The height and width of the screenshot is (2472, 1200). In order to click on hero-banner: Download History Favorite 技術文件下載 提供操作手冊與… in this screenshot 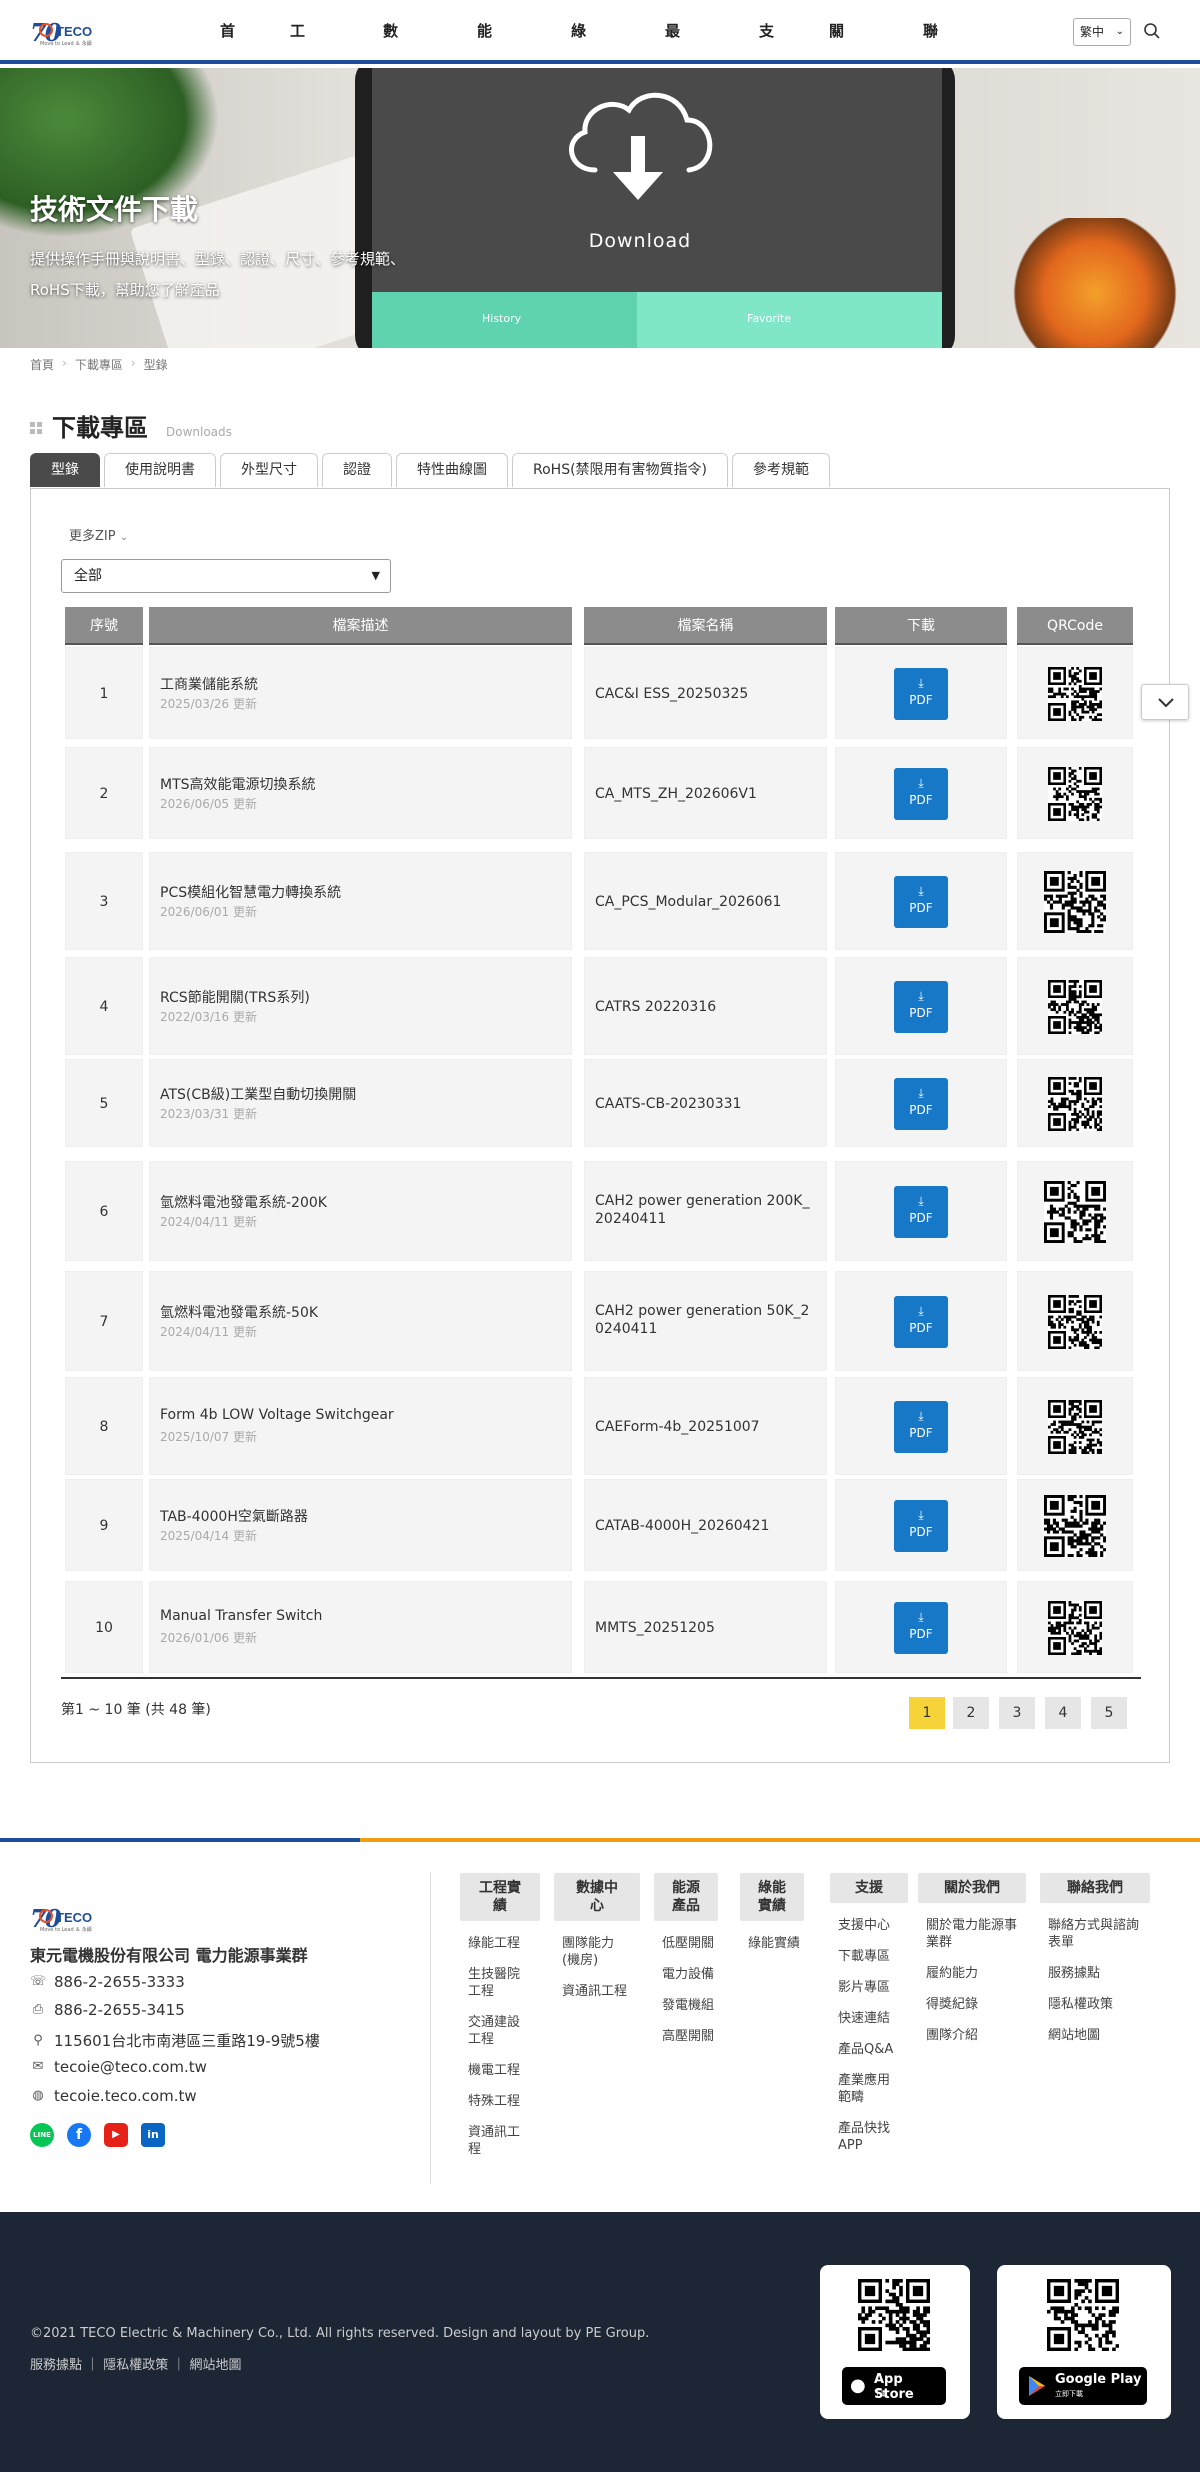, I will do `click(600, 208)`.